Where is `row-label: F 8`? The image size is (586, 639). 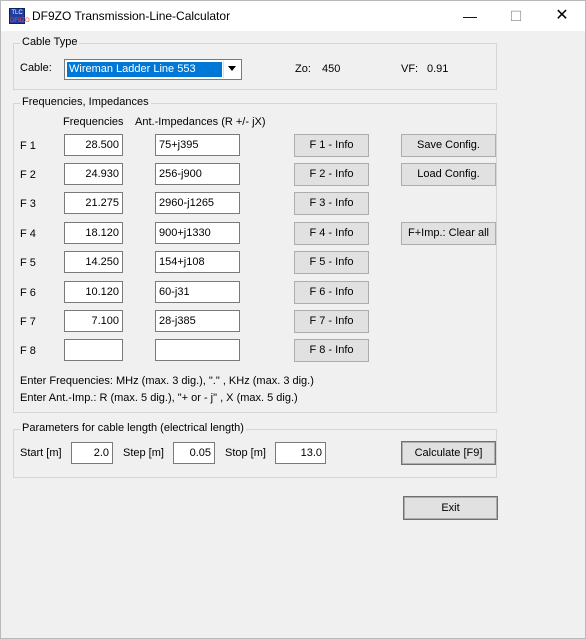 row-label: F 8 is located at coordinates (28, 351).